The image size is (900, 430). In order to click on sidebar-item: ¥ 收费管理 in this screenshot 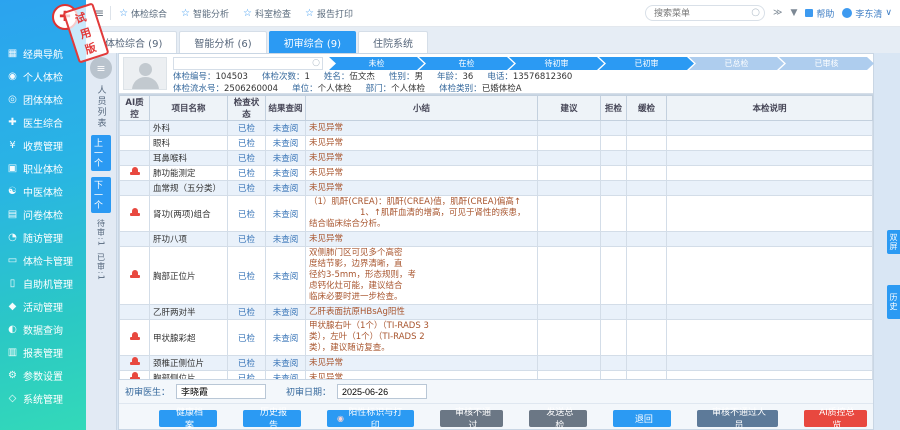, I will do `click(43, 145)`.